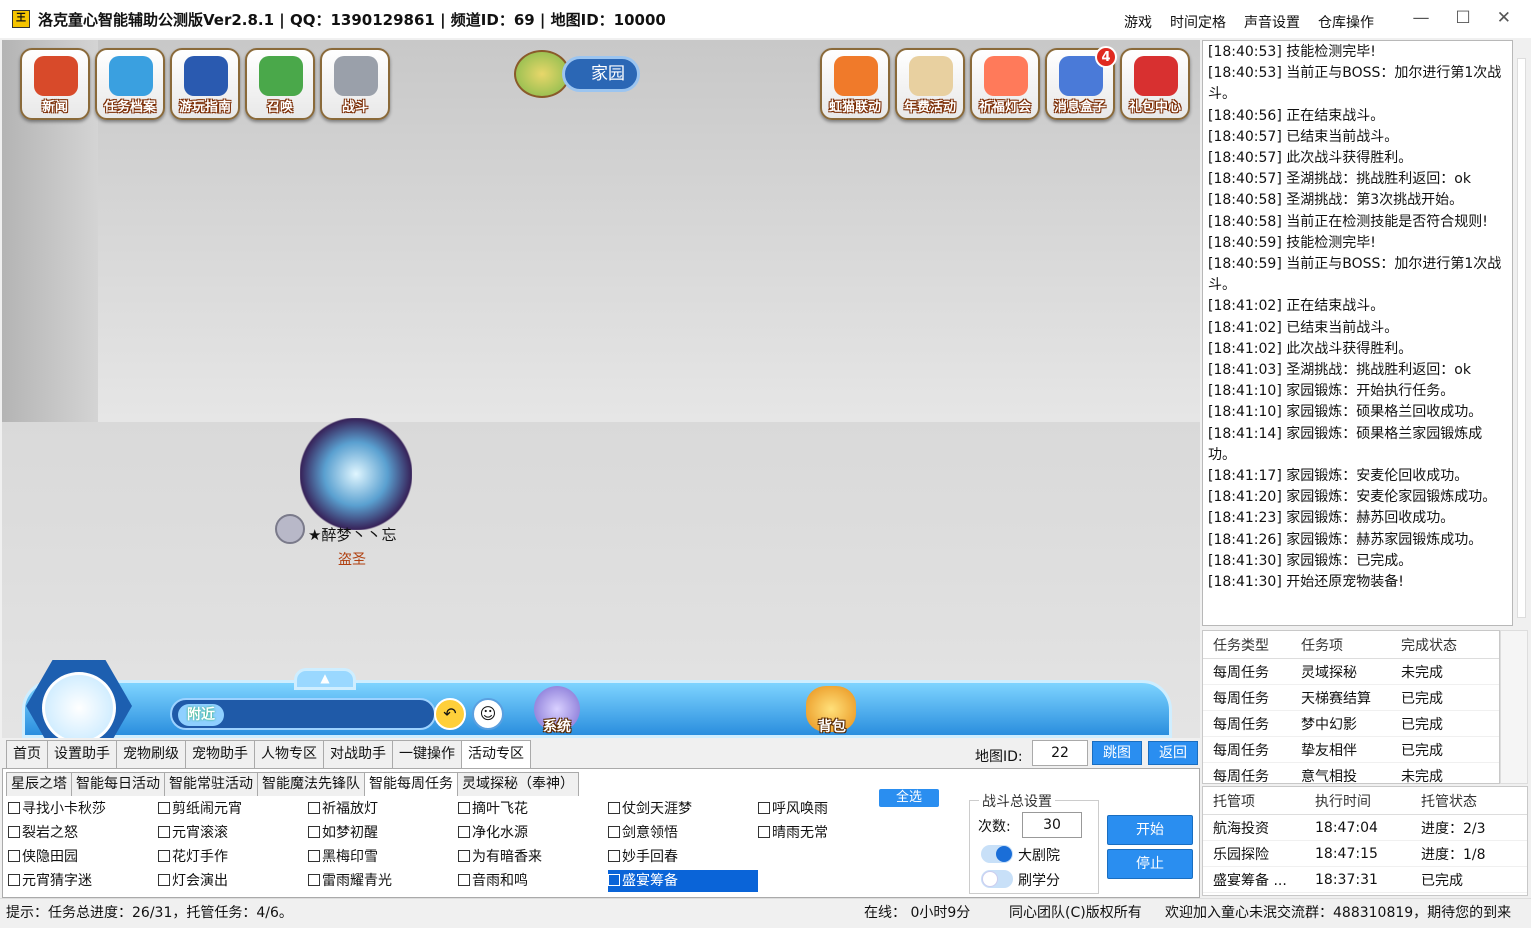  What do you see at coordinates (909, 798) in the screenshot?
I see `select-all-button: 全选` at bounding box center [909, 798].